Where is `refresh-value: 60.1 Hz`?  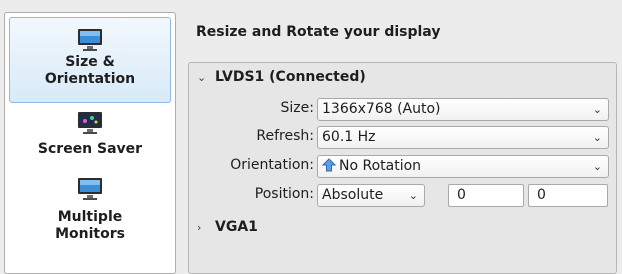 refresh-value: 60.1 Hz is located at coordinates (349, 137).